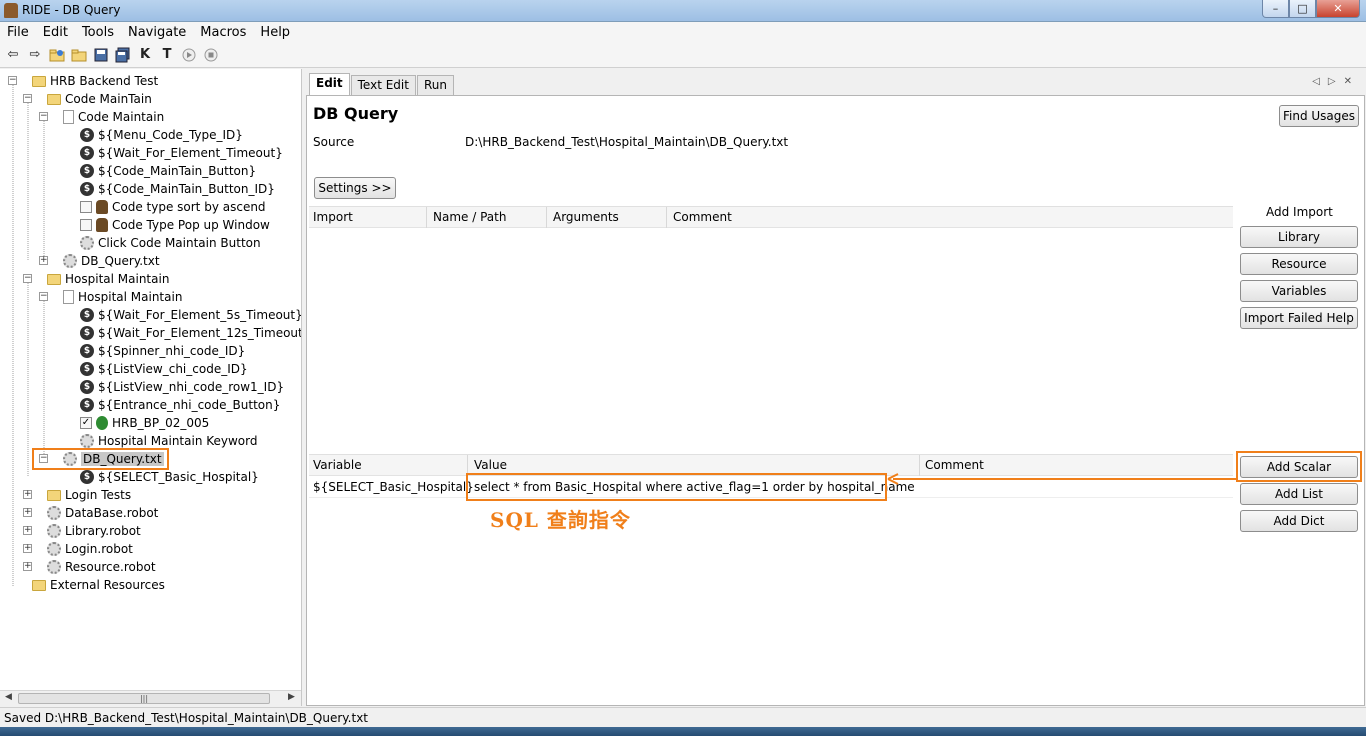  What do you see at coordinates (168, 171) in the screenshot?
I see `tree-variable-item: $ ${Code_MainTain_Button}` at bounding box center [168, 171].